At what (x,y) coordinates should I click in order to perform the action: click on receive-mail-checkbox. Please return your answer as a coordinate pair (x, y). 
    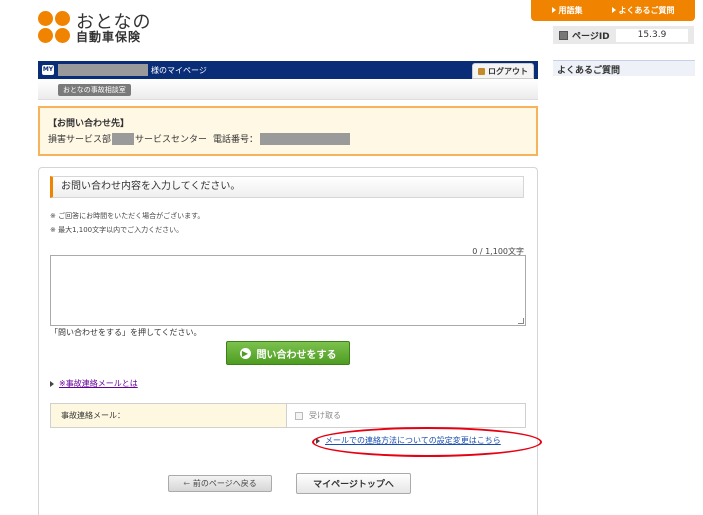
    Looking at the image, I should click on (299, 415).